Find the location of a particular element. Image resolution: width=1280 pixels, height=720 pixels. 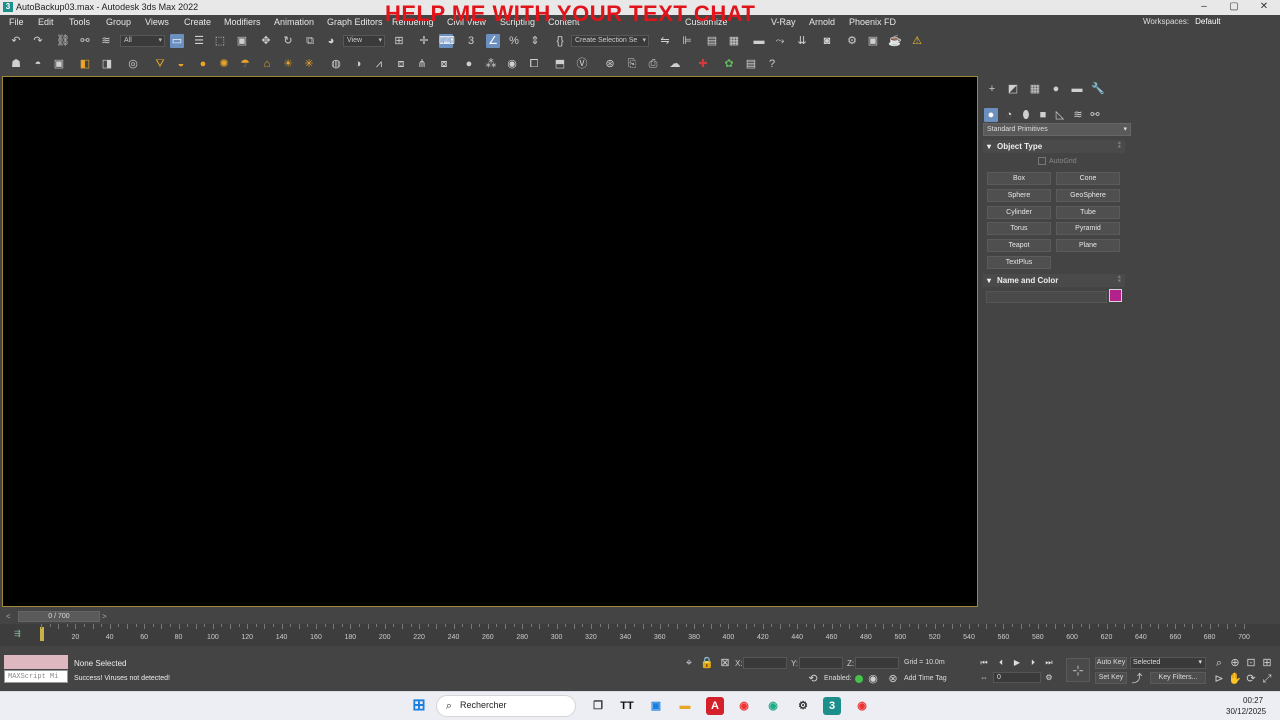

microsoft-store-icon: ▣ is located at coordinates (656, 706).